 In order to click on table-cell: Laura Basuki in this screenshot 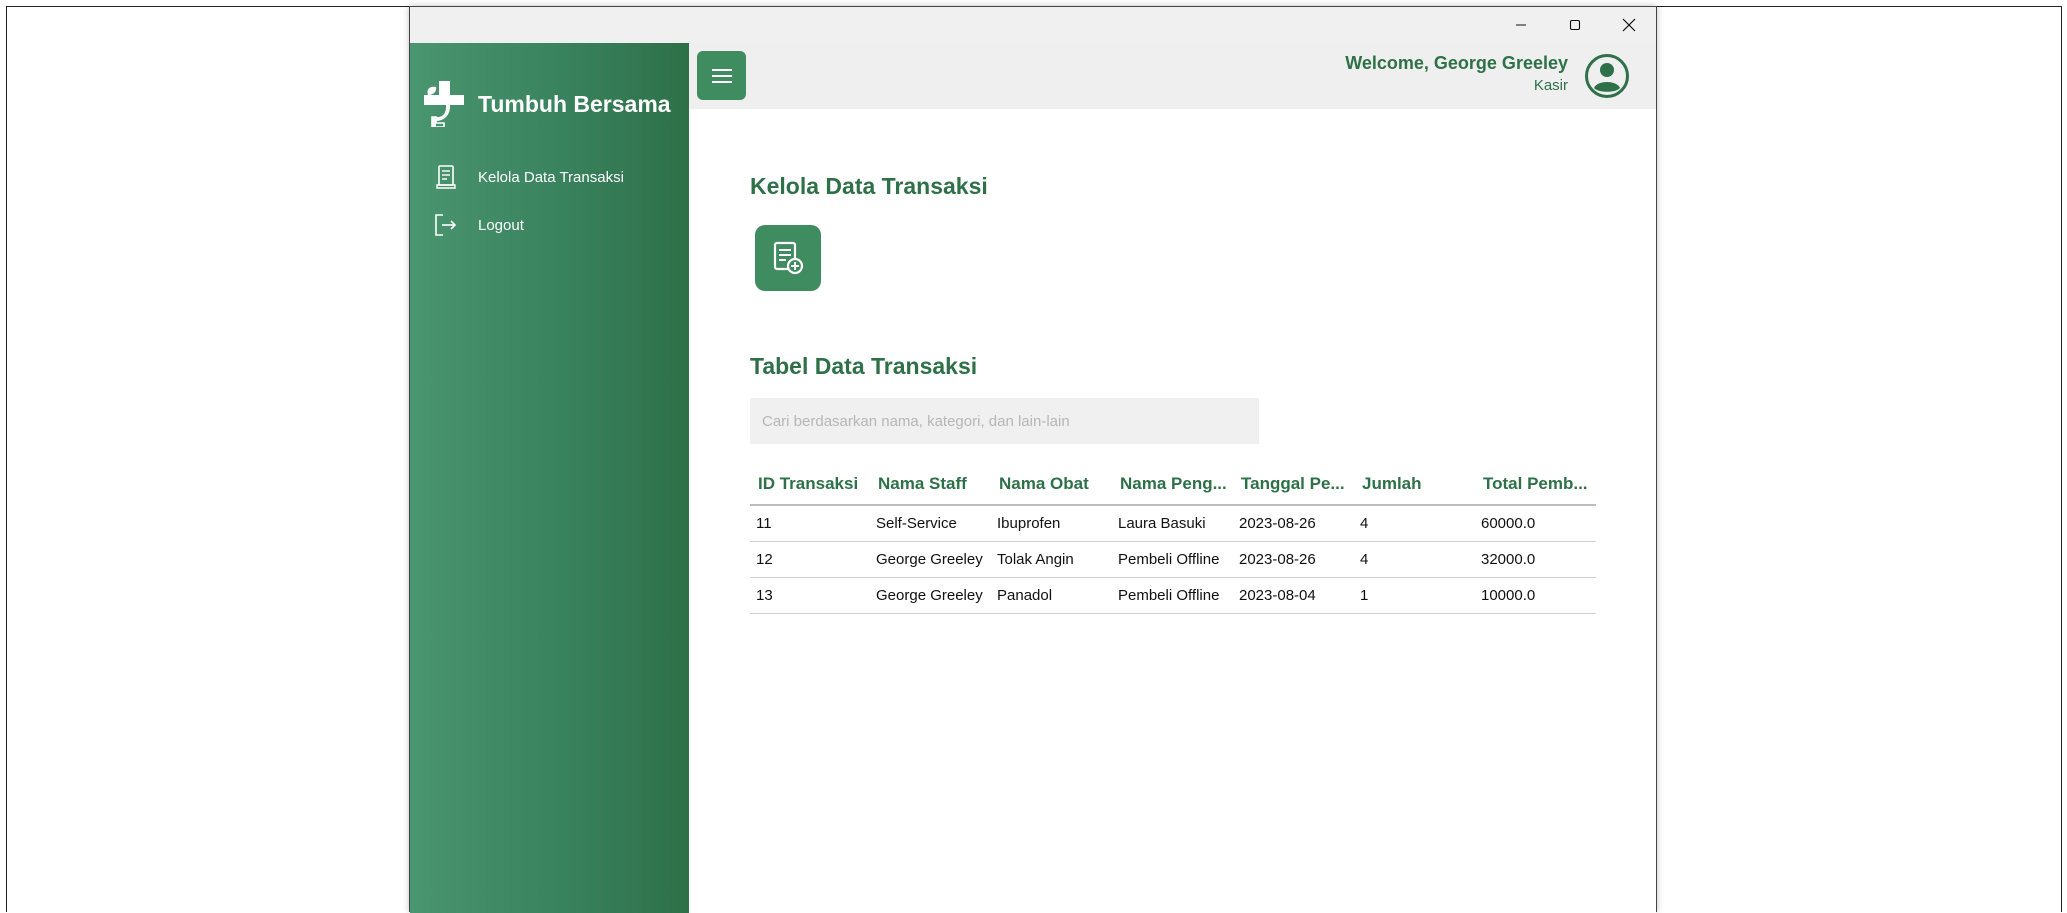, I will do `click(1172, 523)`.